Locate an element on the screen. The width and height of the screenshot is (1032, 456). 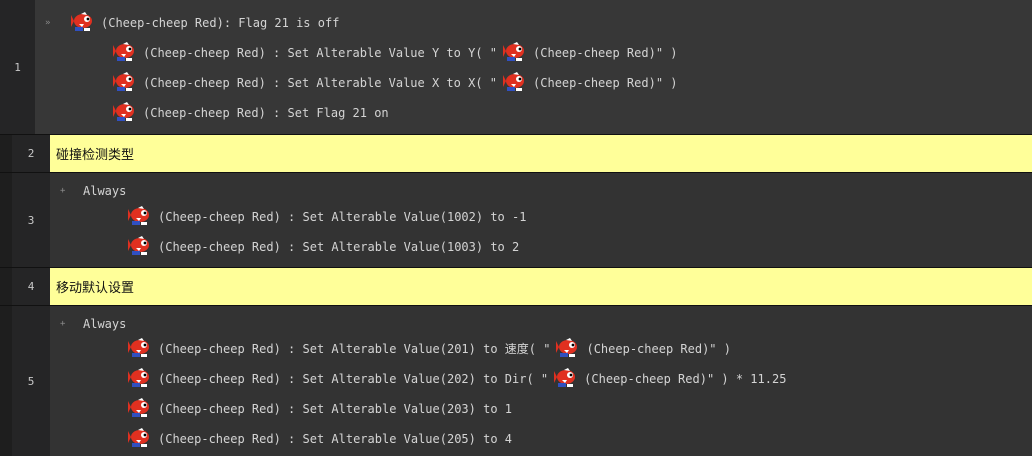
condition-text: (Cheep-cheep Red): Flag 21 is off is located at coordinates (220, 23).